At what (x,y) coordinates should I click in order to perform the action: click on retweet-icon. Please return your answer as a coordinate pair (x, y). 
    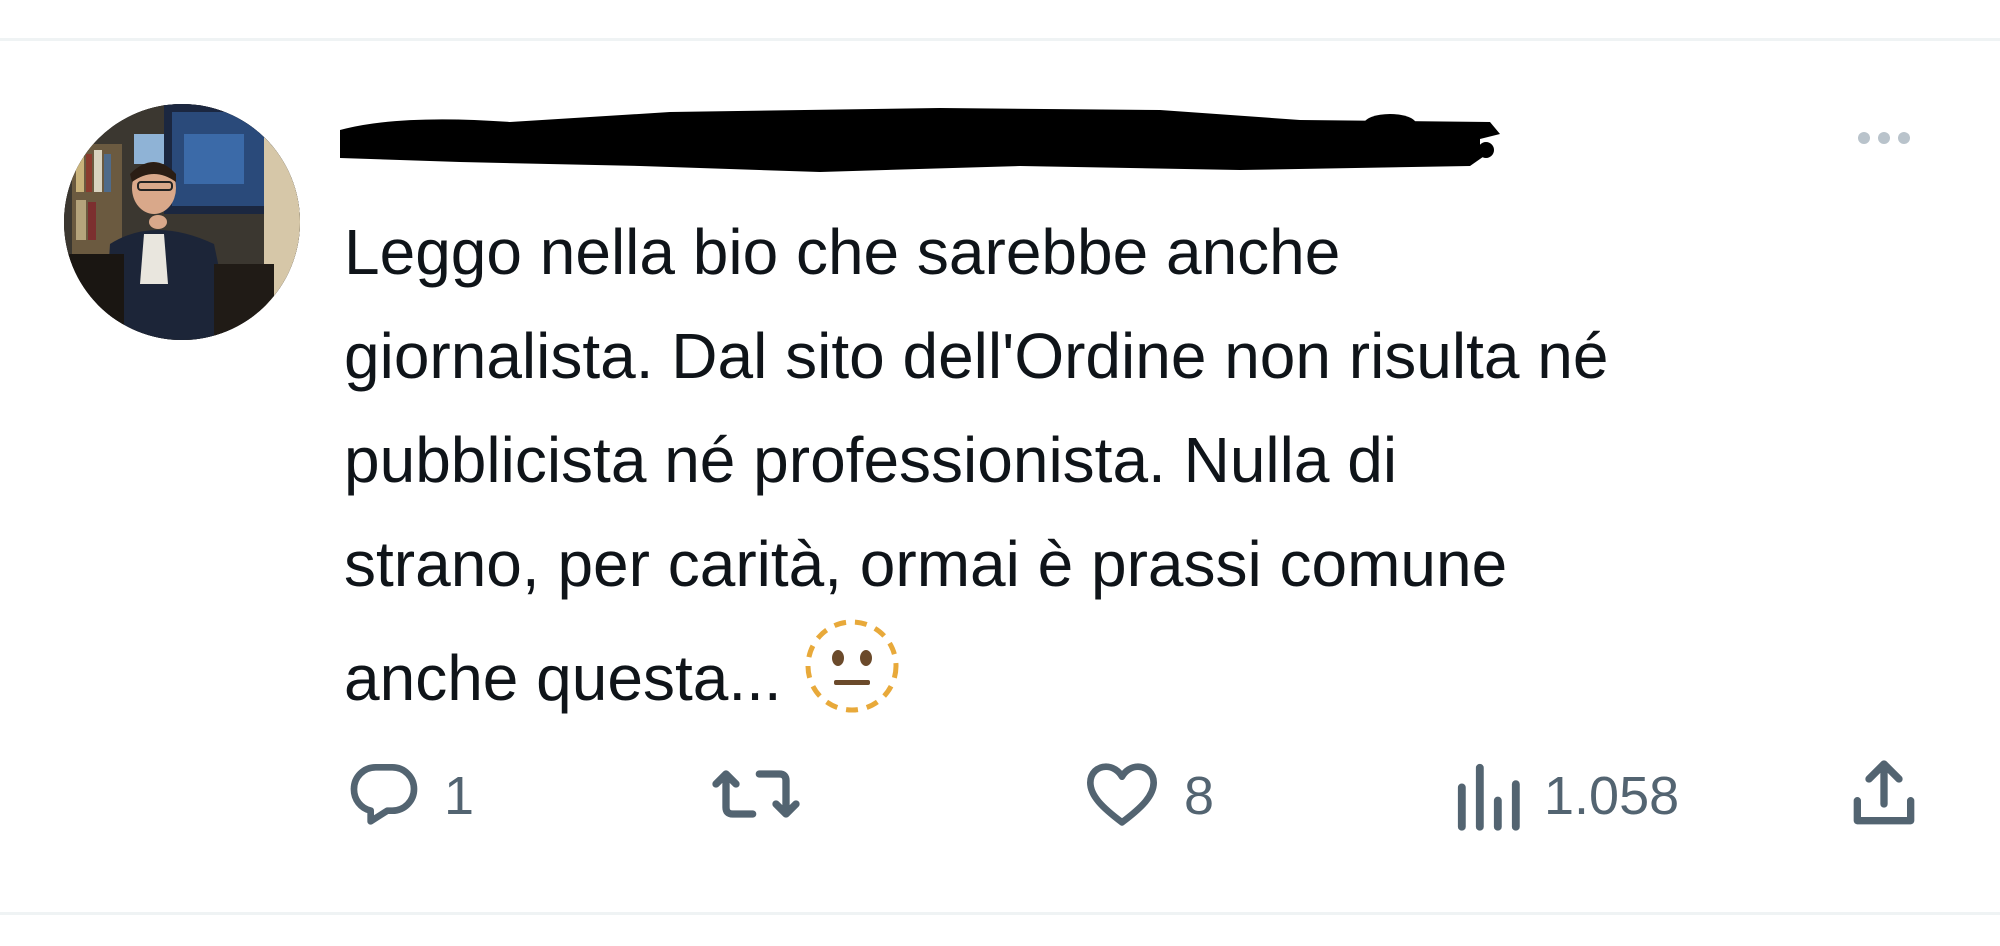
    Looking at the image, I should click on (756, 796).